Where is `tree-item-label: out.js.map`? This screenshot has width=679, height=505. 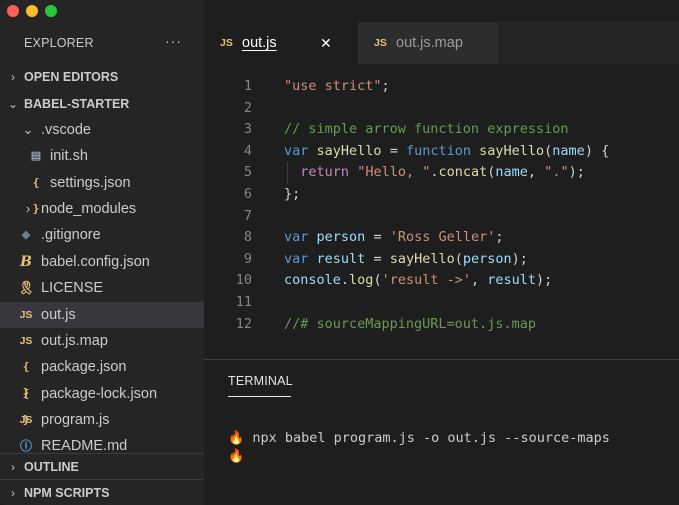 tree-item-label: out.js.map is located at coordinates (74, 341).